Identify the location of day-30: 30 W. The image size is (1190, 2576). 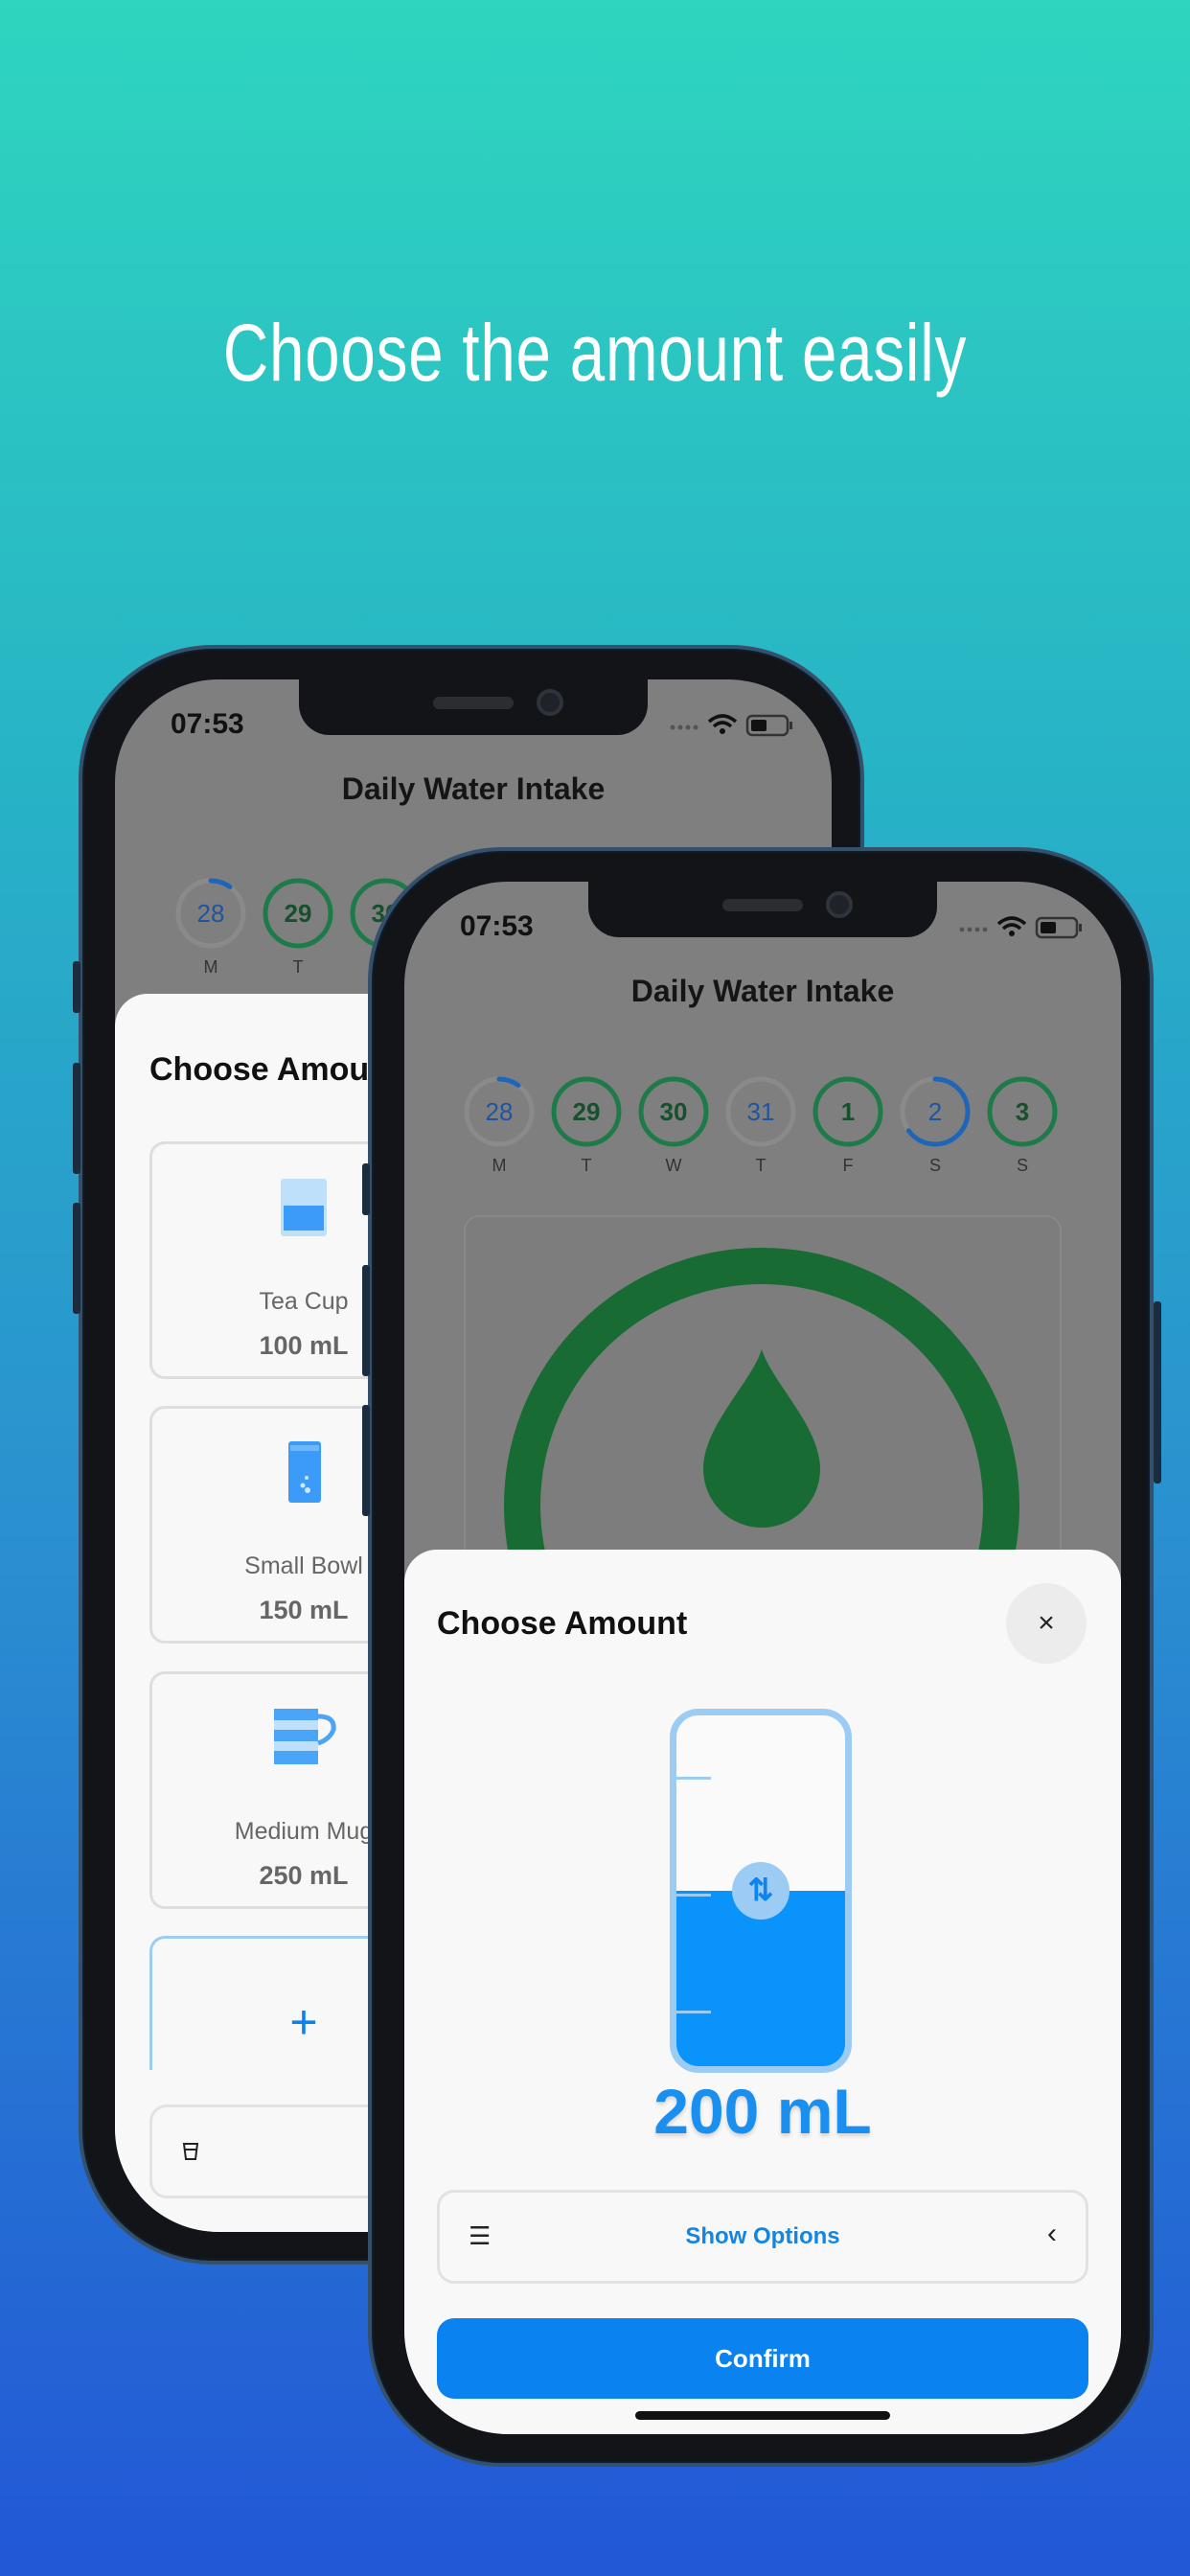
(673, 1124).